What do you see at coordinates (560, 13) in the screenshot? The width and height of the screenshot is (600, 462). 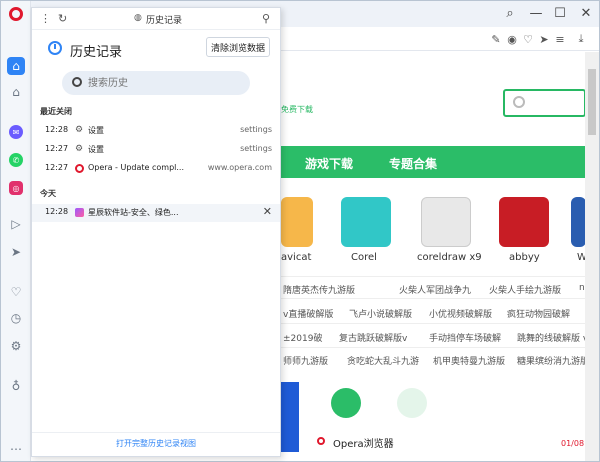 I see `maximize-button: ☐` at bounding box center [560, 13].